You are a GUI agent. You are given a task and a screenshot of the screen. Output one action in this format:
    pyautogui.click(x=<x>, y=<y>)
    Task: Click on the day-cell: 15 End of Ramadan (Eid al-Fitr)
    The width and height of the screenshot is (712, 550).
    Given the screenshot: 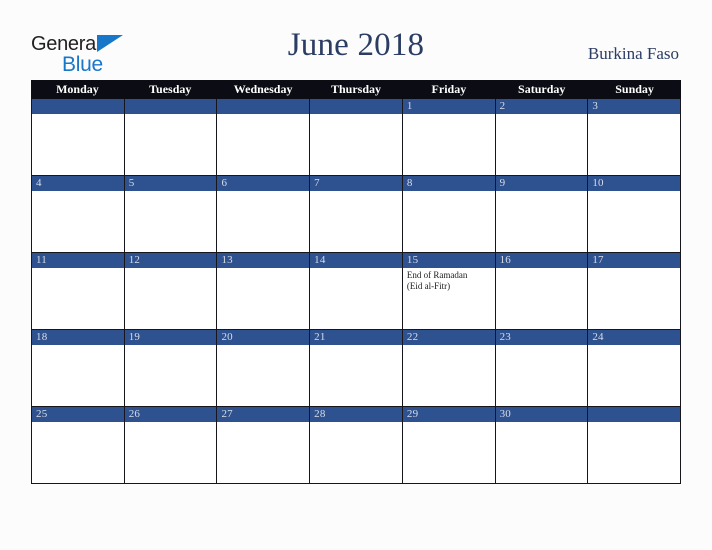 What is the action you would take?
    pyautogui.click(x=449, y=291)
    